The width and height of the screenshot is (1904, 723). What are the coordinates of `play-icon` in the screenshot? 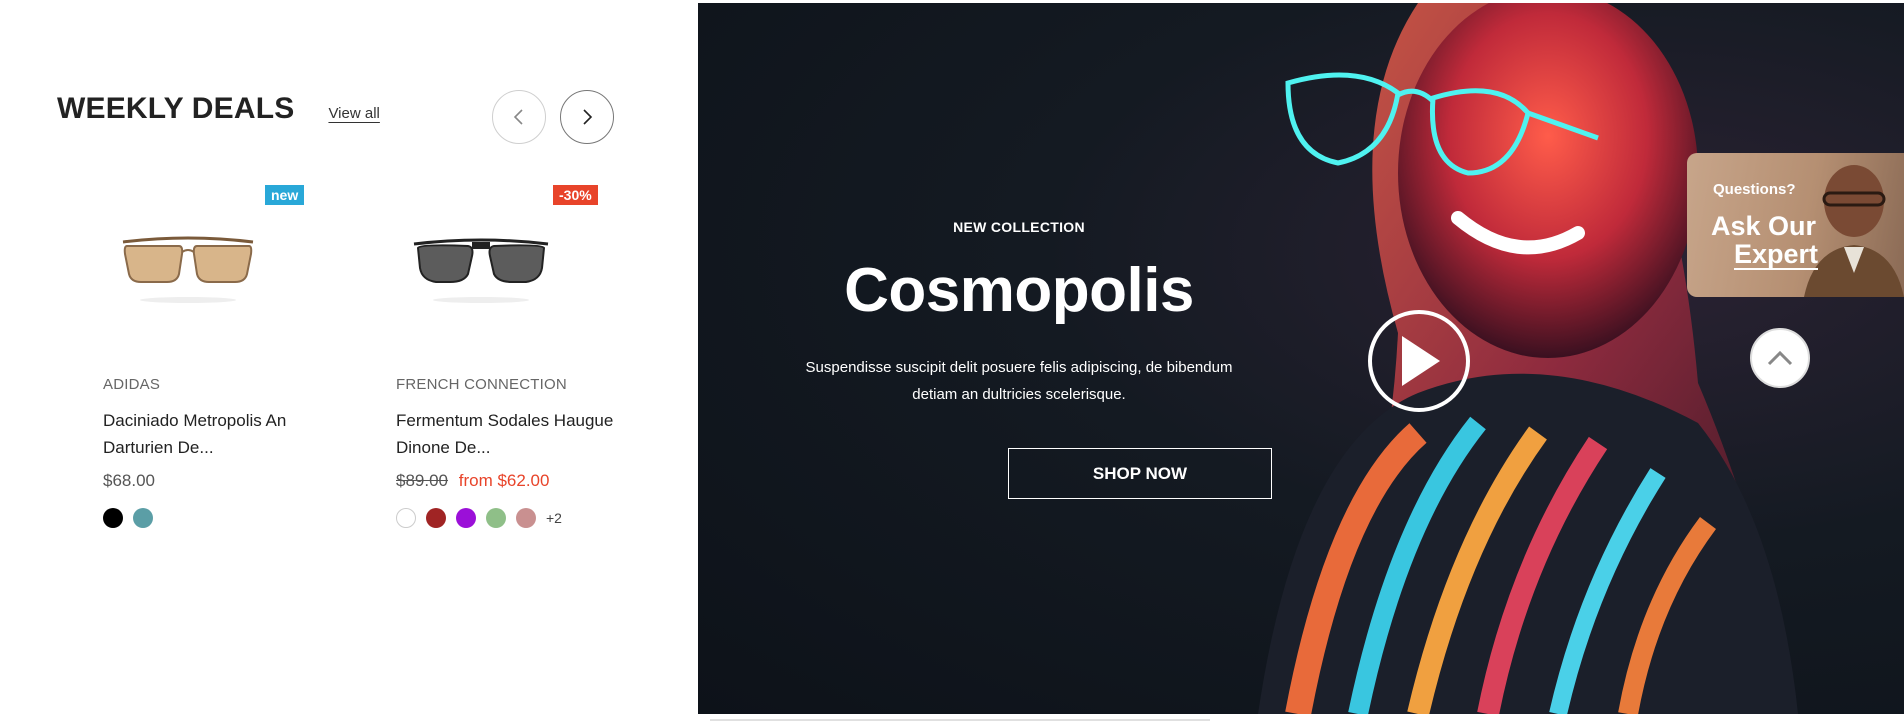 It's located at (1421, 361).